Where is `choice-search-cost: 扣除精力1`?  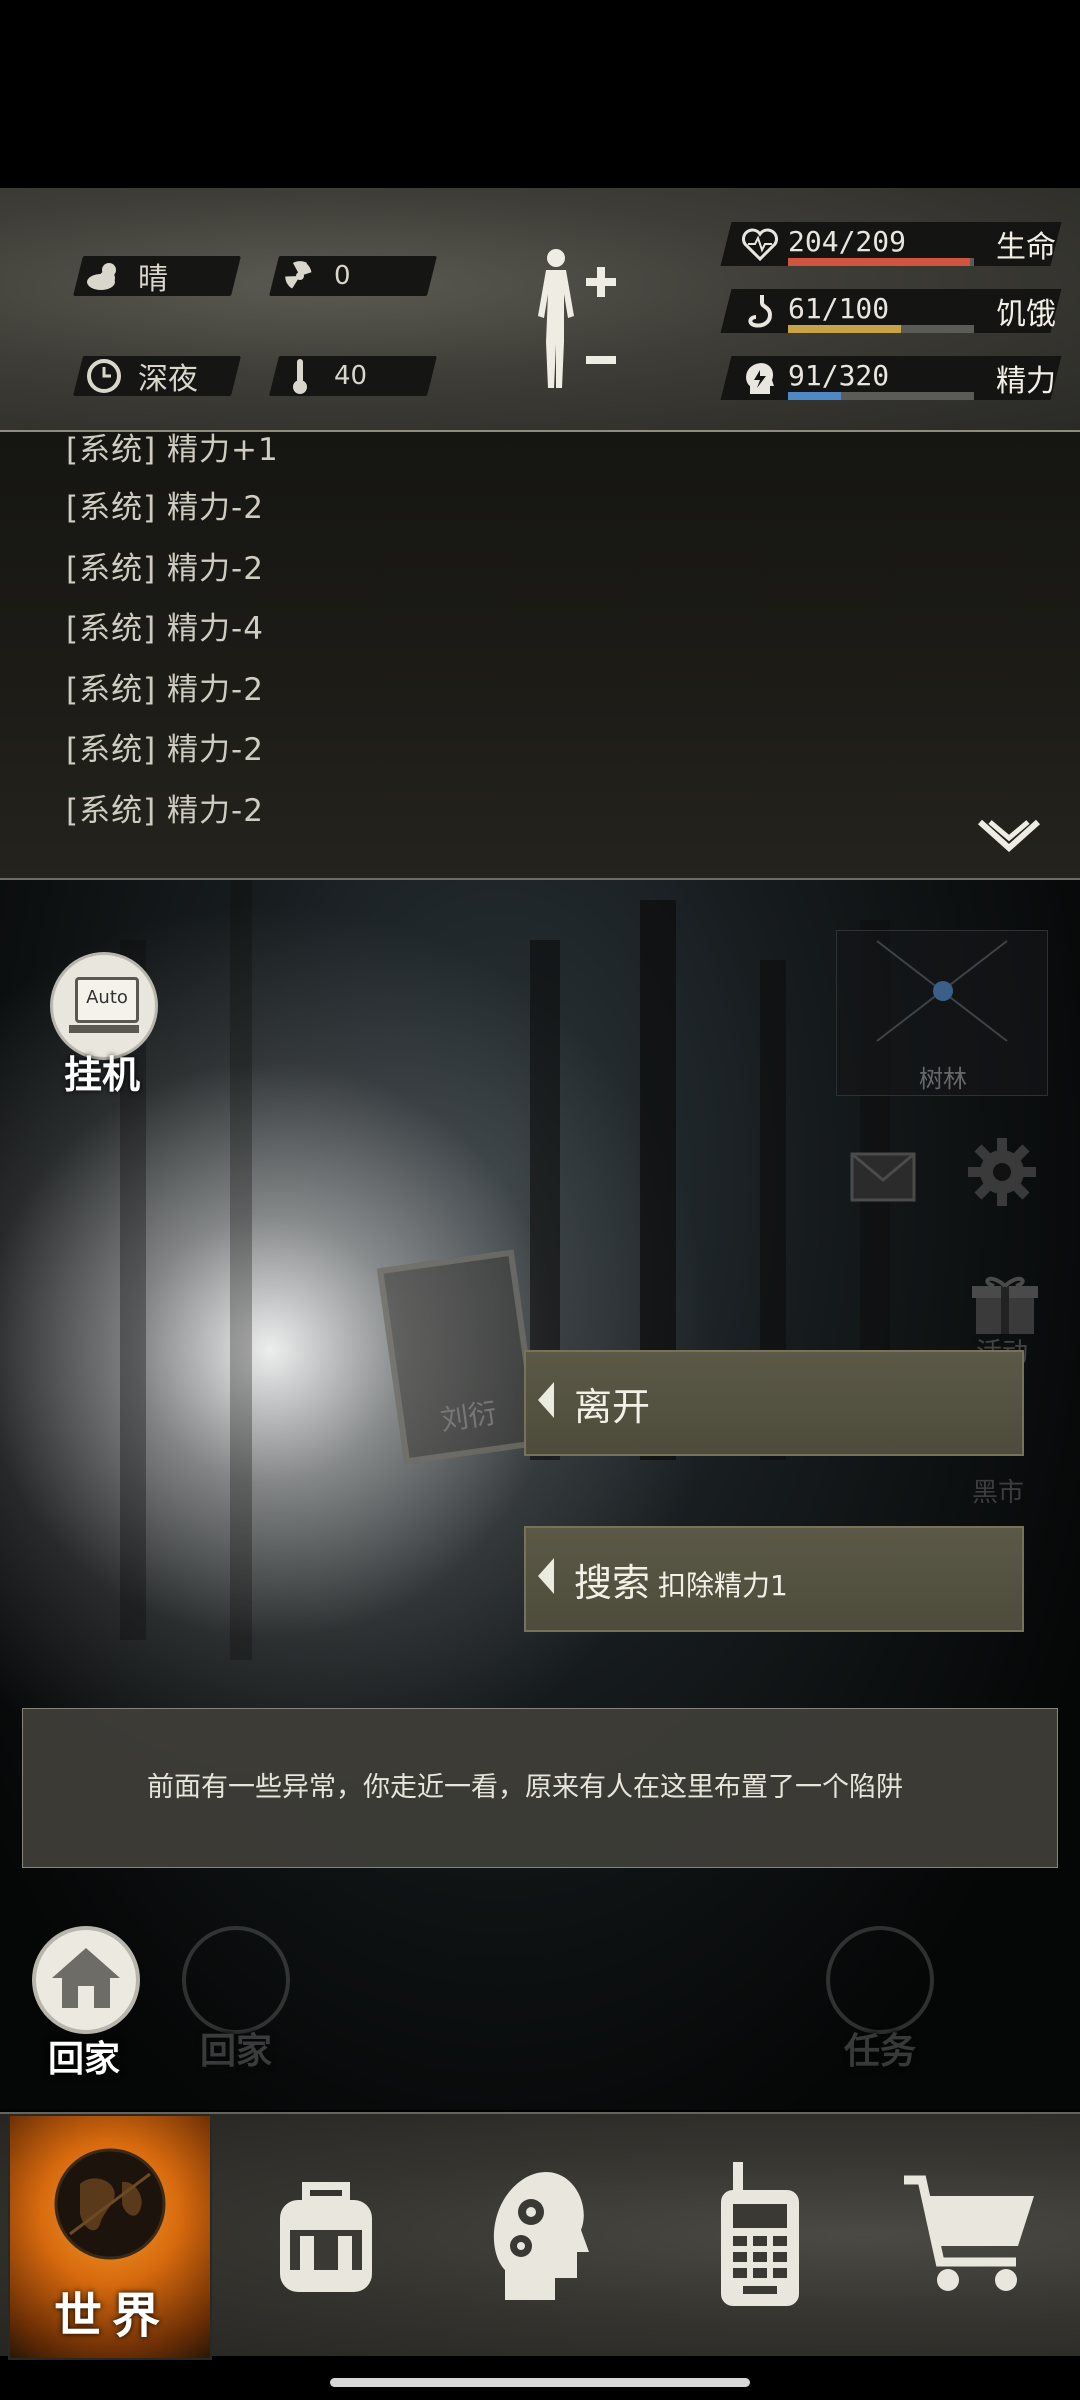
choice-search-cost: 扣除精力1 is located at coordinates (723, 1585).